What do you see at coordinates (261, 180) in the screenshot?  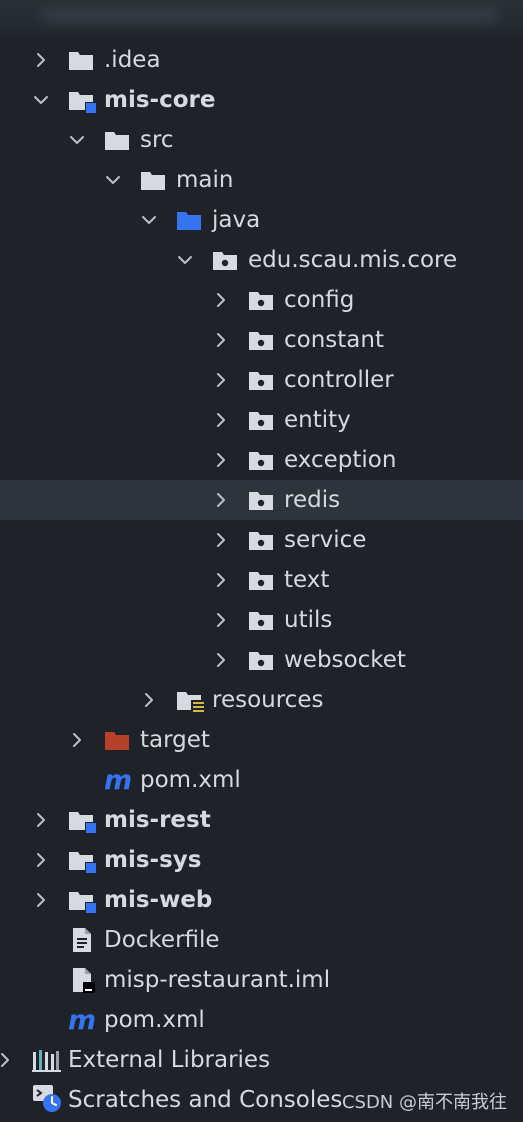 I see `tree-row-main: main` at bounding box center [261, 180].